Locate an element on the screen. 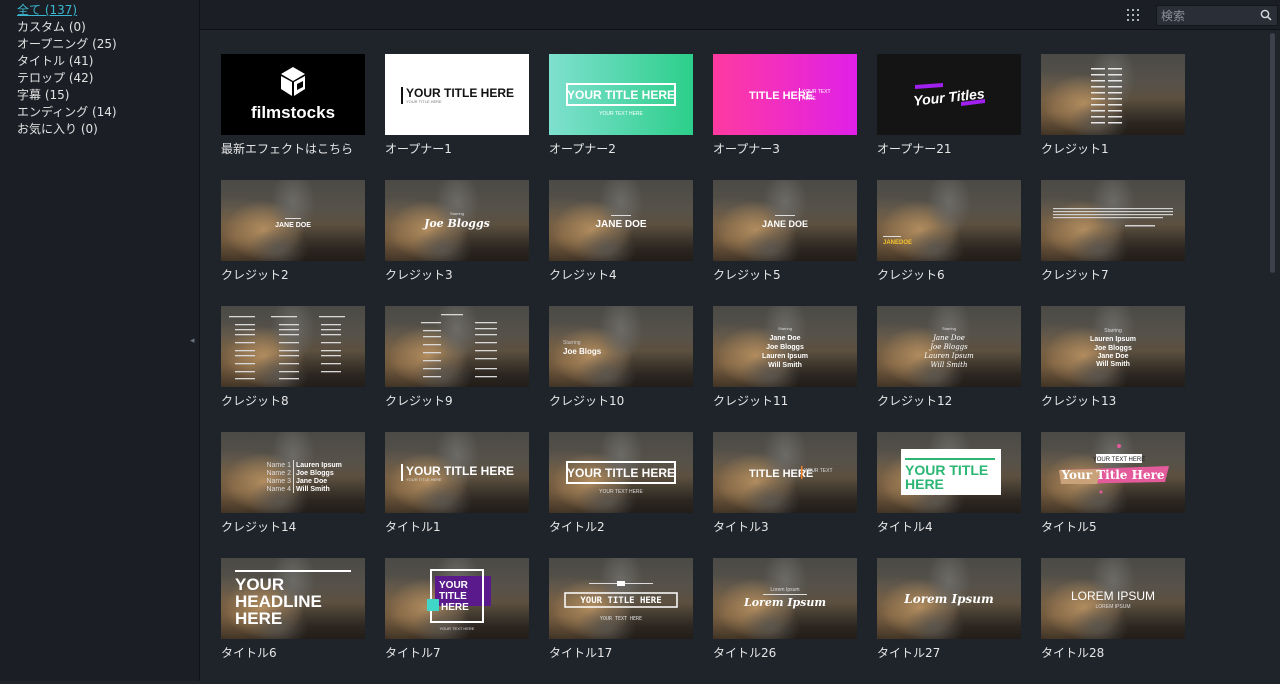 The image size is (1280, 684). effect-label: クレジット2 is located at coordinates (255, 275).